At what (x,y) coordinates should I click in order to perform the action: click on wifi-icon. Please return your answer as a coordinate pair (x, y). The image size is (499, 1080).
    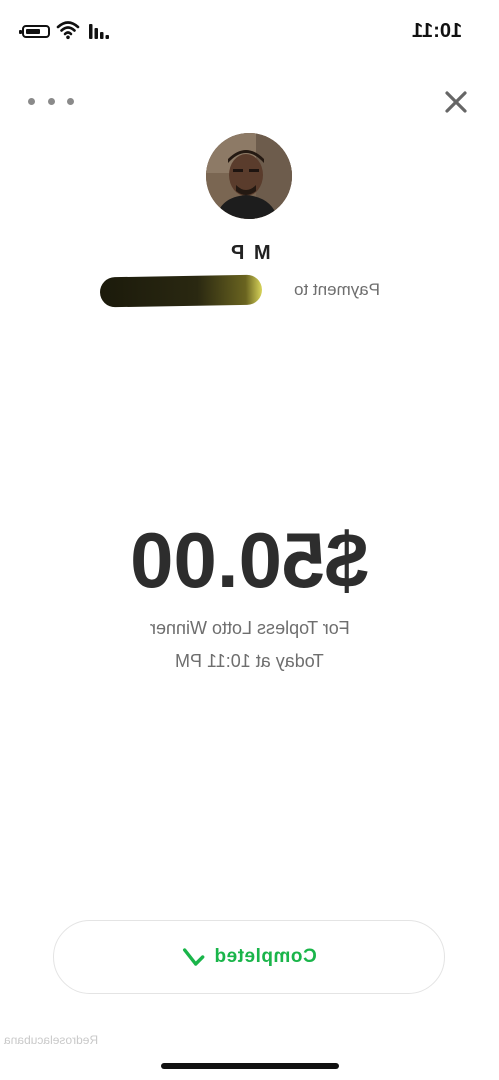
    Looking at the image, I should click on (68, 30).